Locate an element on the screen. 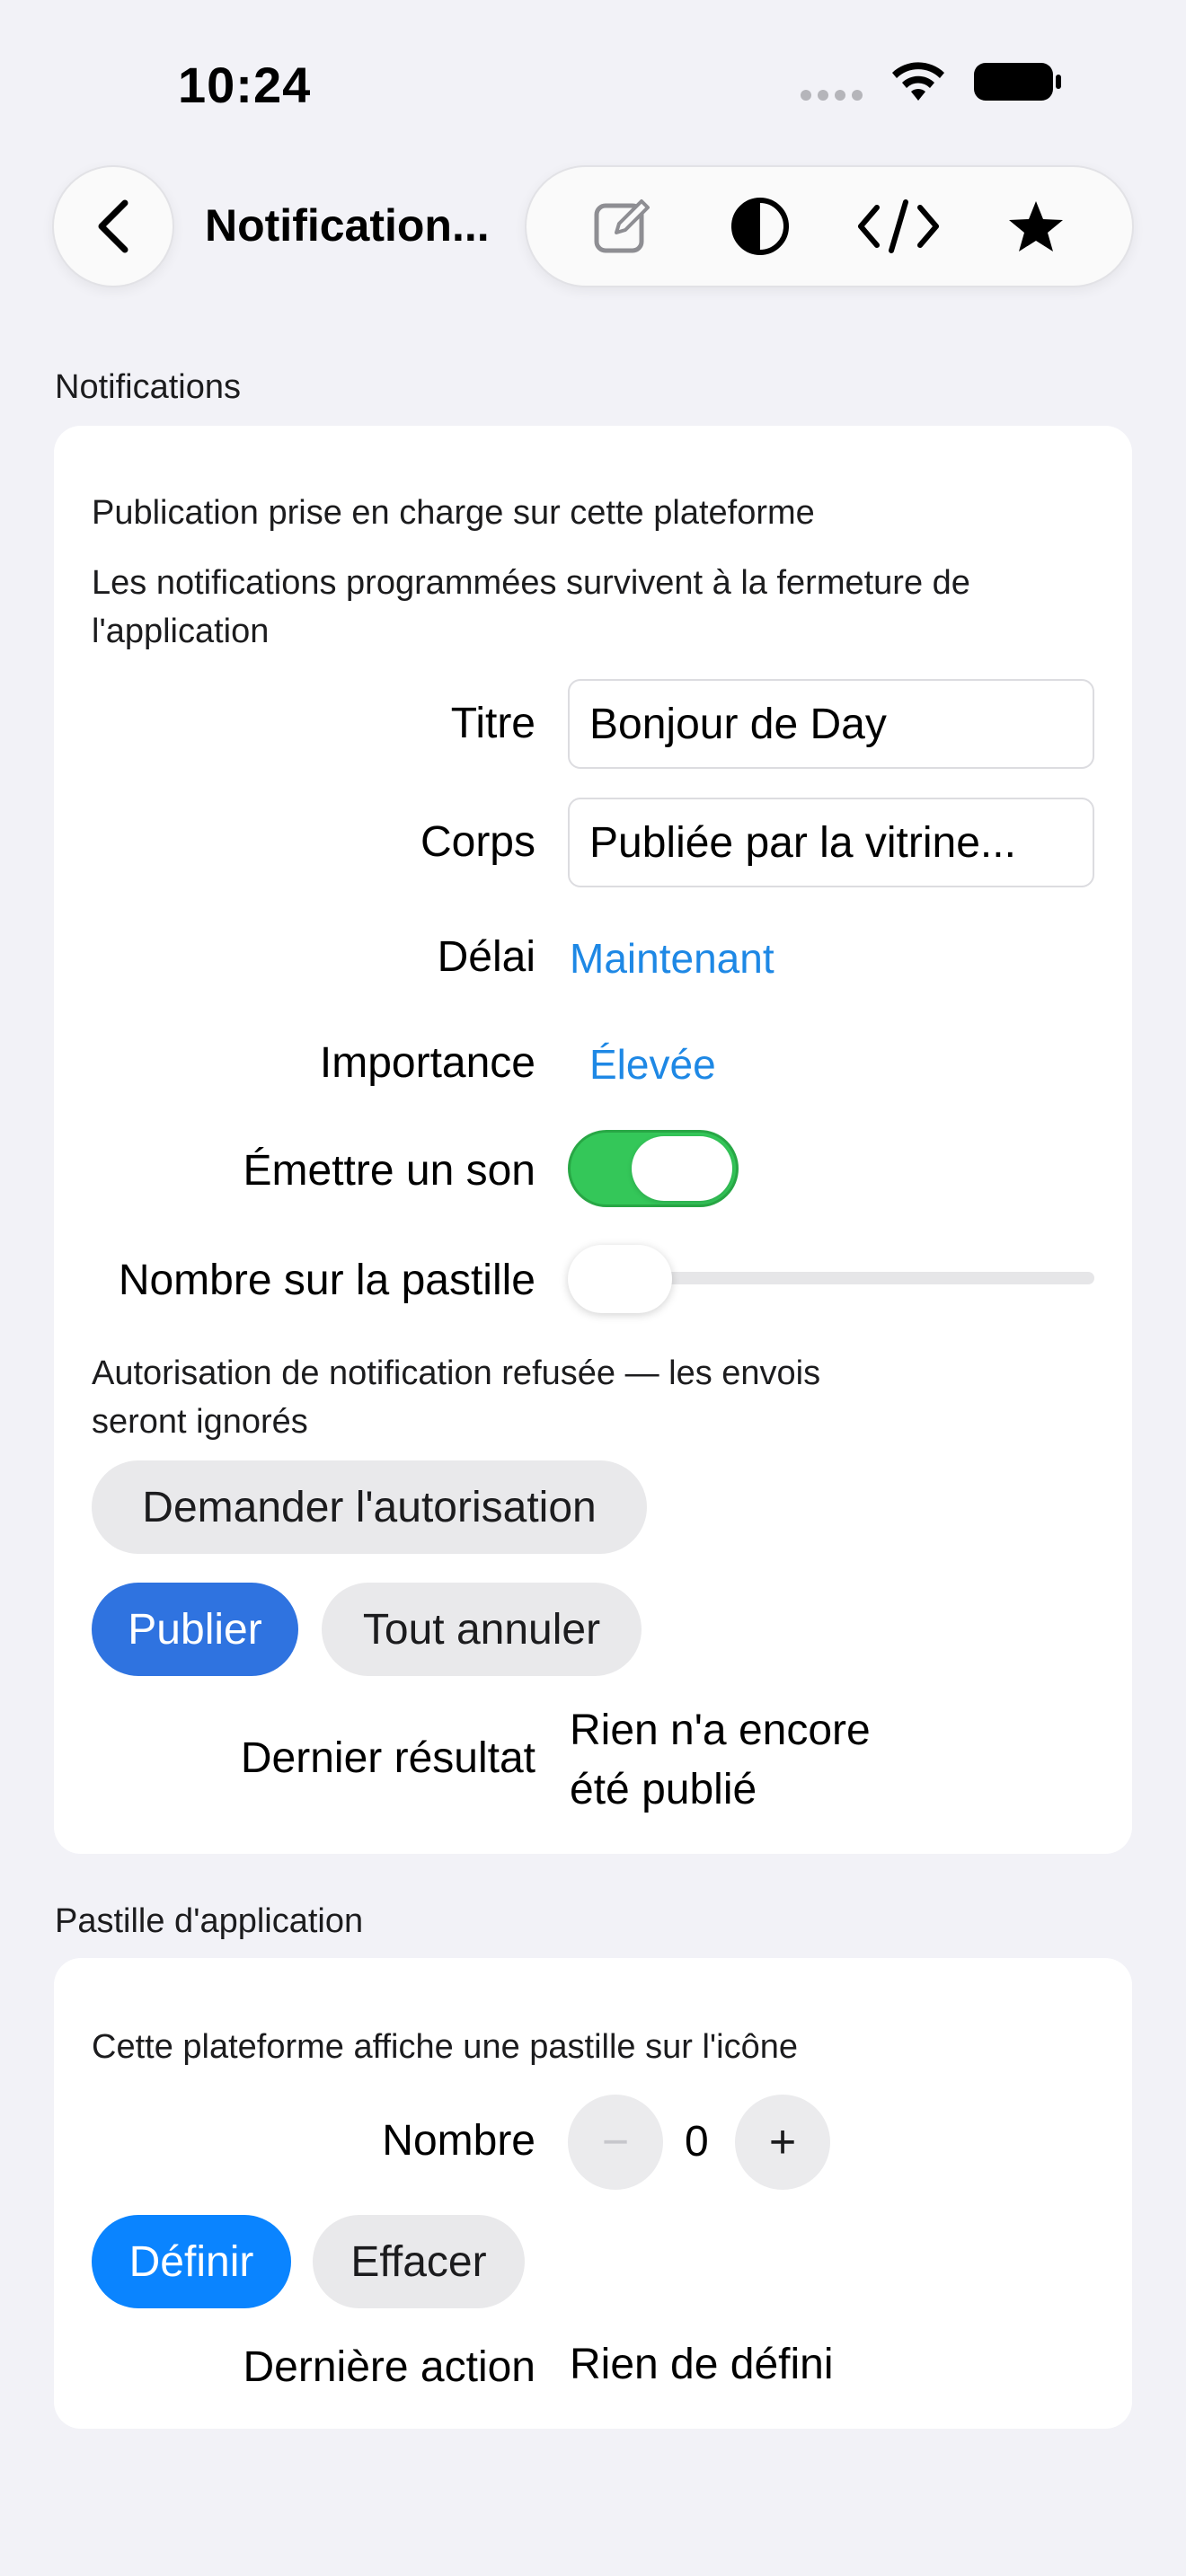 This screenshot has height=2576, width=1186. last-action-value: Rien de défini is located at coordinates (702, 2364).